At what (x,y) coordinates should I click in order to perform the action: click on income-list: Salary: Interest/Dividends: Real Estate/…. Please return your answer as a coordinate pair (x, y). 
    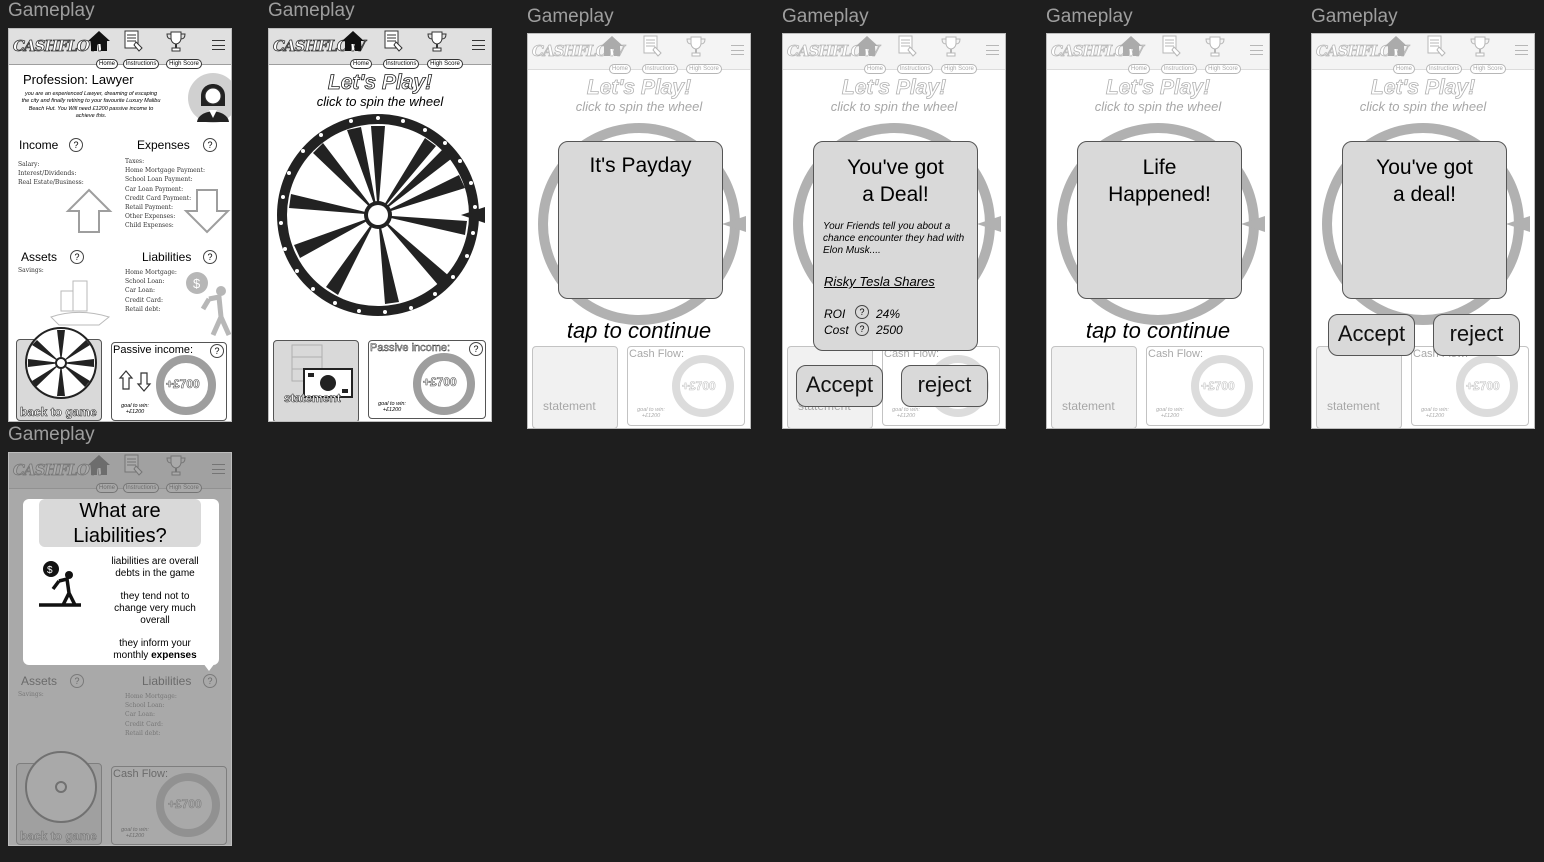
    Looking at the image, I should click on (51, 174).